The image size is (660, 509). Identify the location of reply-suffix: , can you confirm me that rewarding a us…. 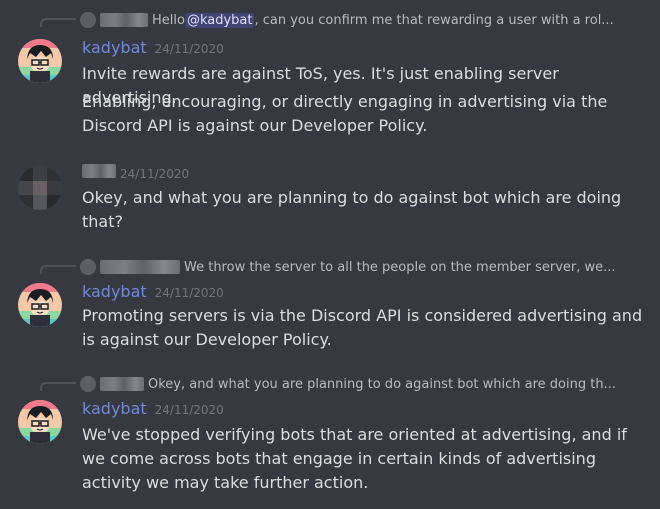
(434, 20).